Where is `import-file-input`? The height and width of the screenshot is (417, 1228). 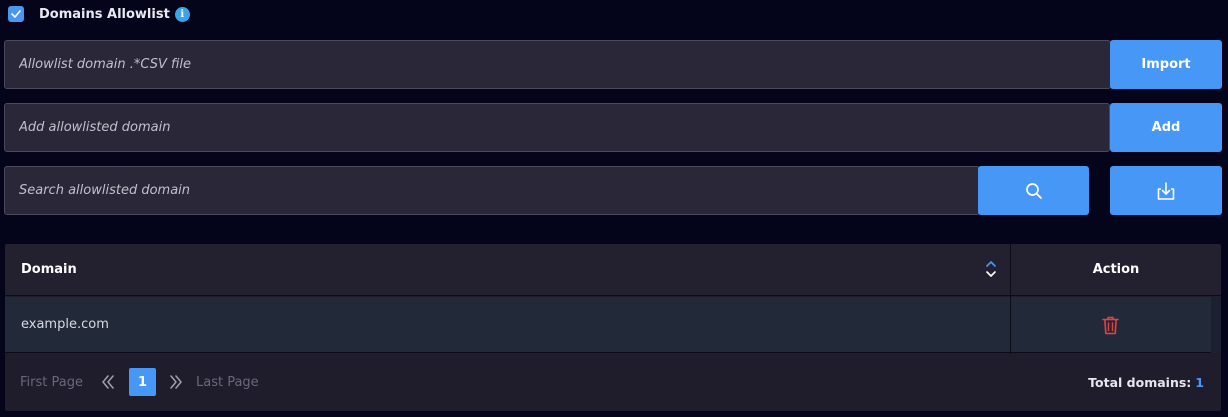
import-file-input is located at coordinates (564, 64).